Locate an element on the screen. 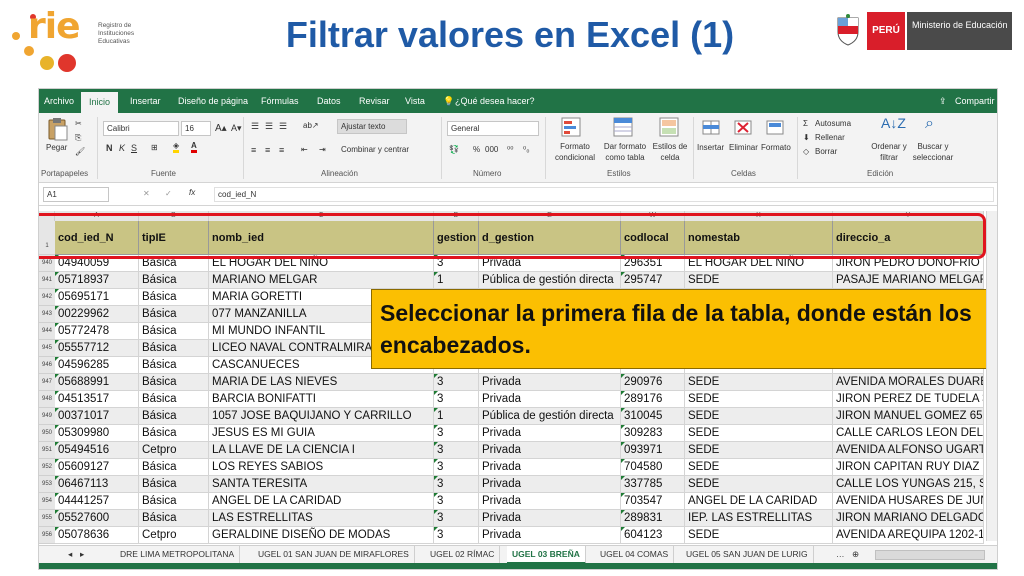 This screenshot has height=576, width=1024. sheet-tab: UGEL 02 RÍMAC is located at coordinates (463, 555).